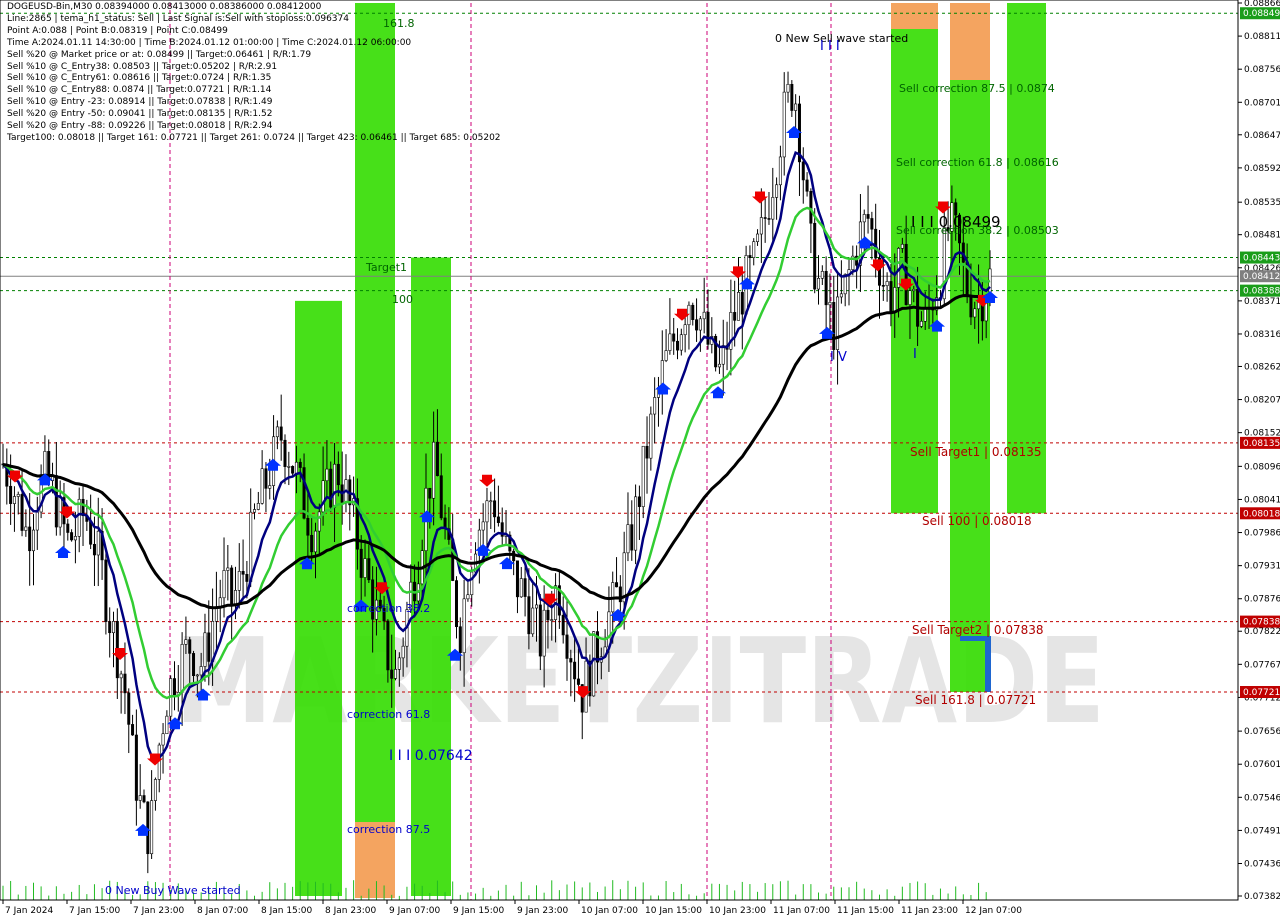  I want to click on time-tick-label: 9 Jan 23:00, so click(543, 911).